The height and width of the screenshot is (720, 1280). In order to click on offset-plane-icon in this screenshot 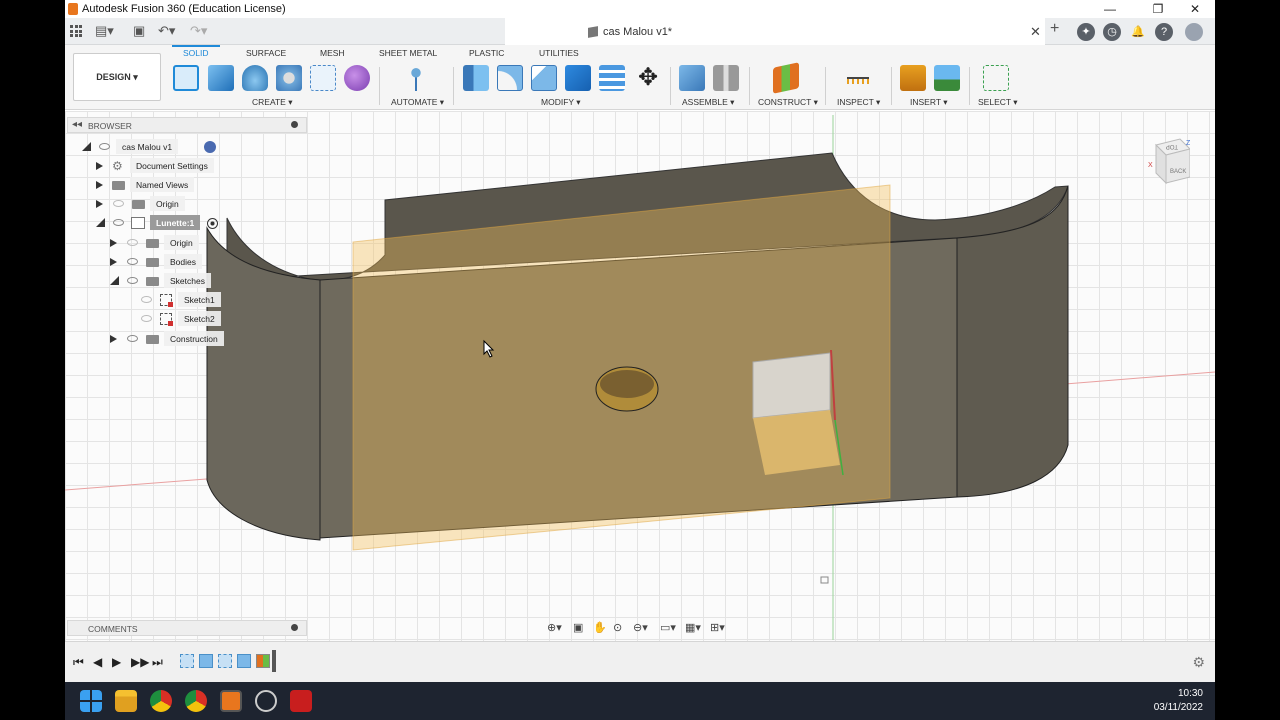, I will do `click(786, 78)`.